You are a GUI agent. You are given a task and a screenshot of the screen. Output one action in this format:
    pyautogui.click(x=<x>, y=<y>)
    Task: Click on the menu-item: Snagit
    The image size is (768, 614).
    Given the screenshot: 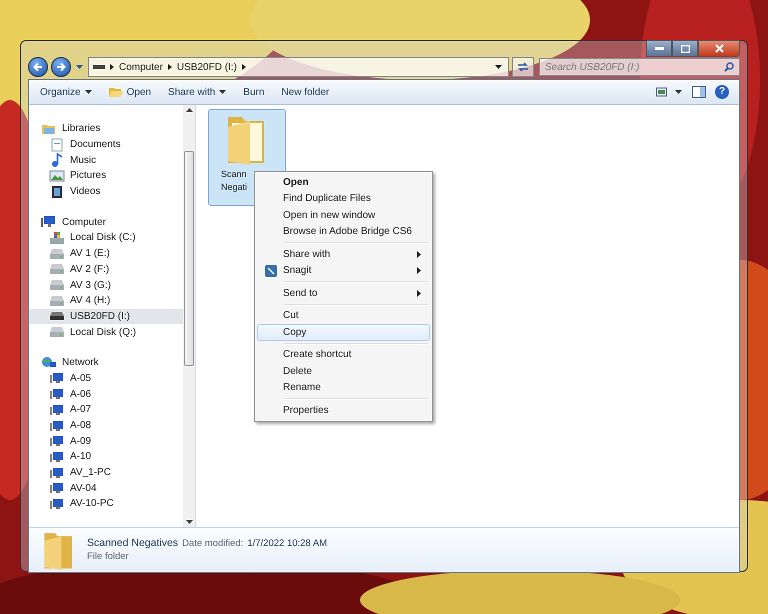 What is the action you would take?
    pyautogui.click(x=343, y=270)
    